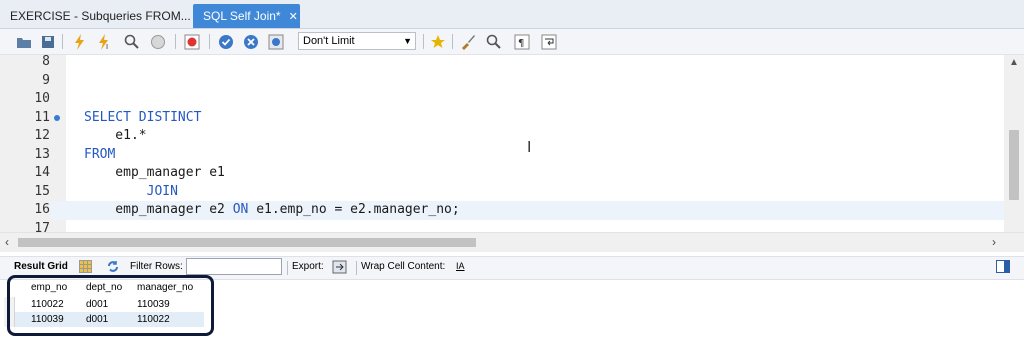 The image size is (1024, 342). Describe the element at coordinates (549, 41) in the screenshot. I see `wrap-icon` at that location.